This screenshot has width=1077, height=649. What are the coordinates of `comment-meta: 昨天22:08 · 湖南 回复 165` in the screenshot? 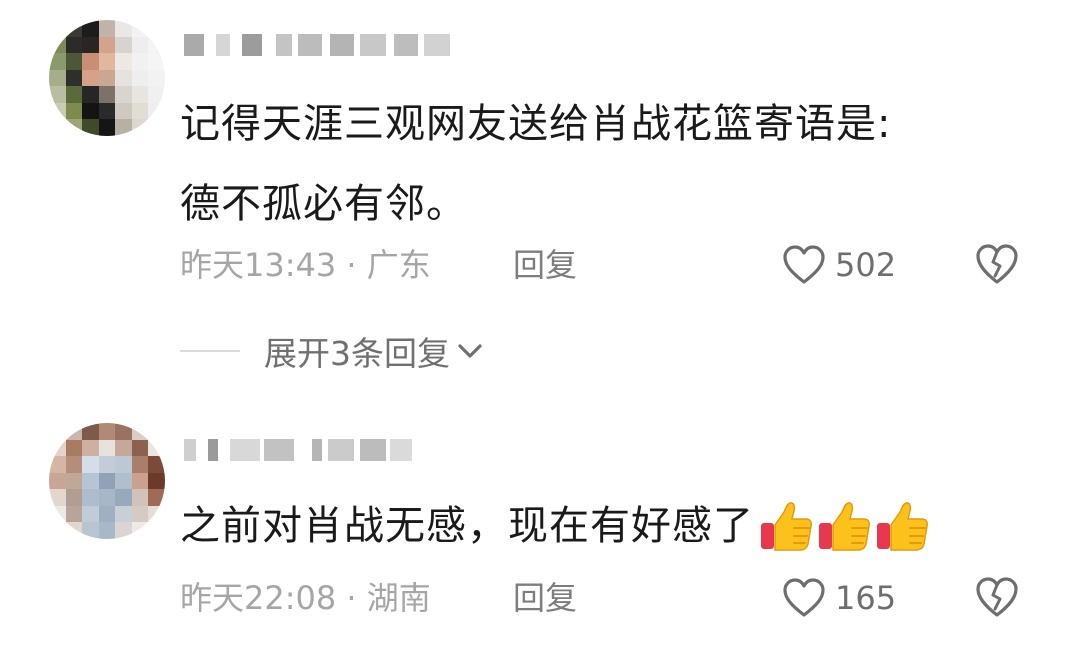 It's located at (610, 598).